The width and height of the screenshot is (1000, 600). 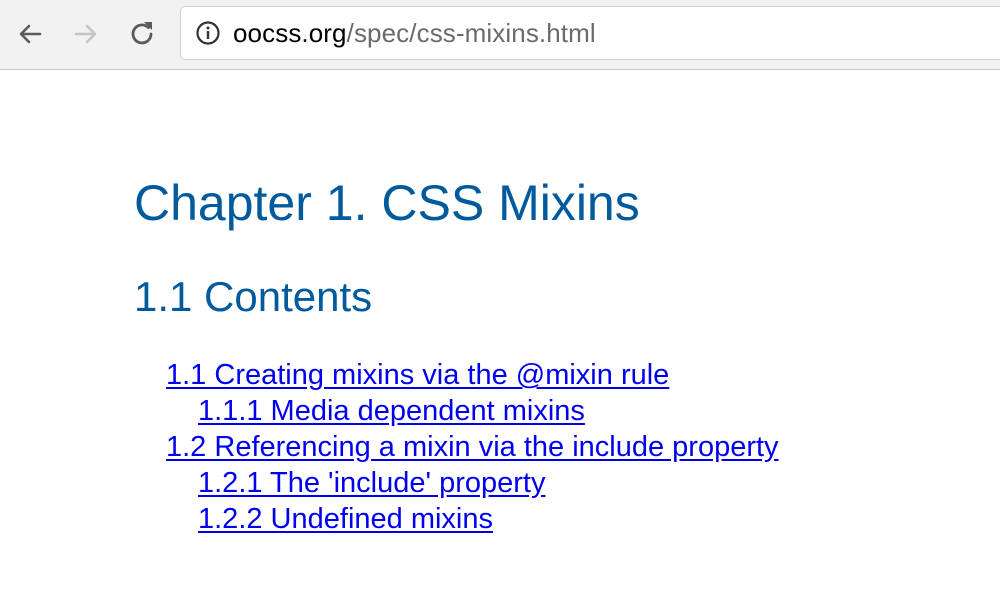 What do you see at coordinates (290, 32) in the screenshot?
I see `url-host: oocss.org` at bounding box center [290, 32].